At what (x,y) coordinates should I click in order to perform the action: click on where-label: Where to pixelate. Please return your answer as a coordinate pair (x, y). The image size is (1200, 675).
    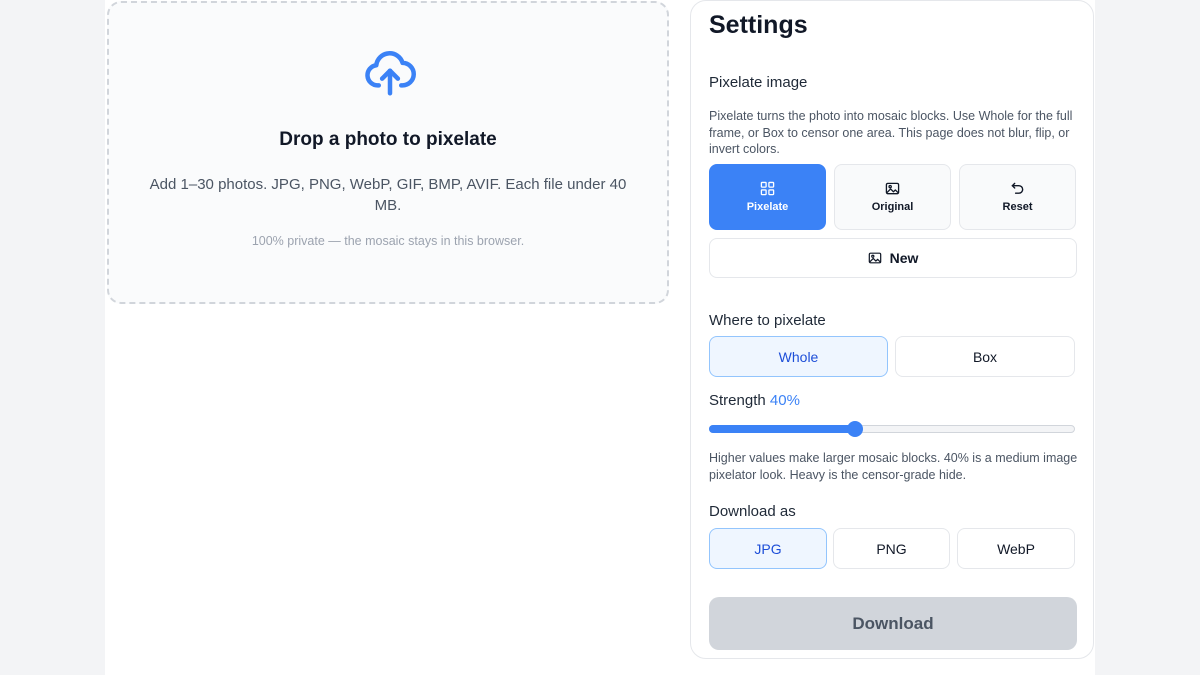
    Looking at the image, I should click on (767, 320).